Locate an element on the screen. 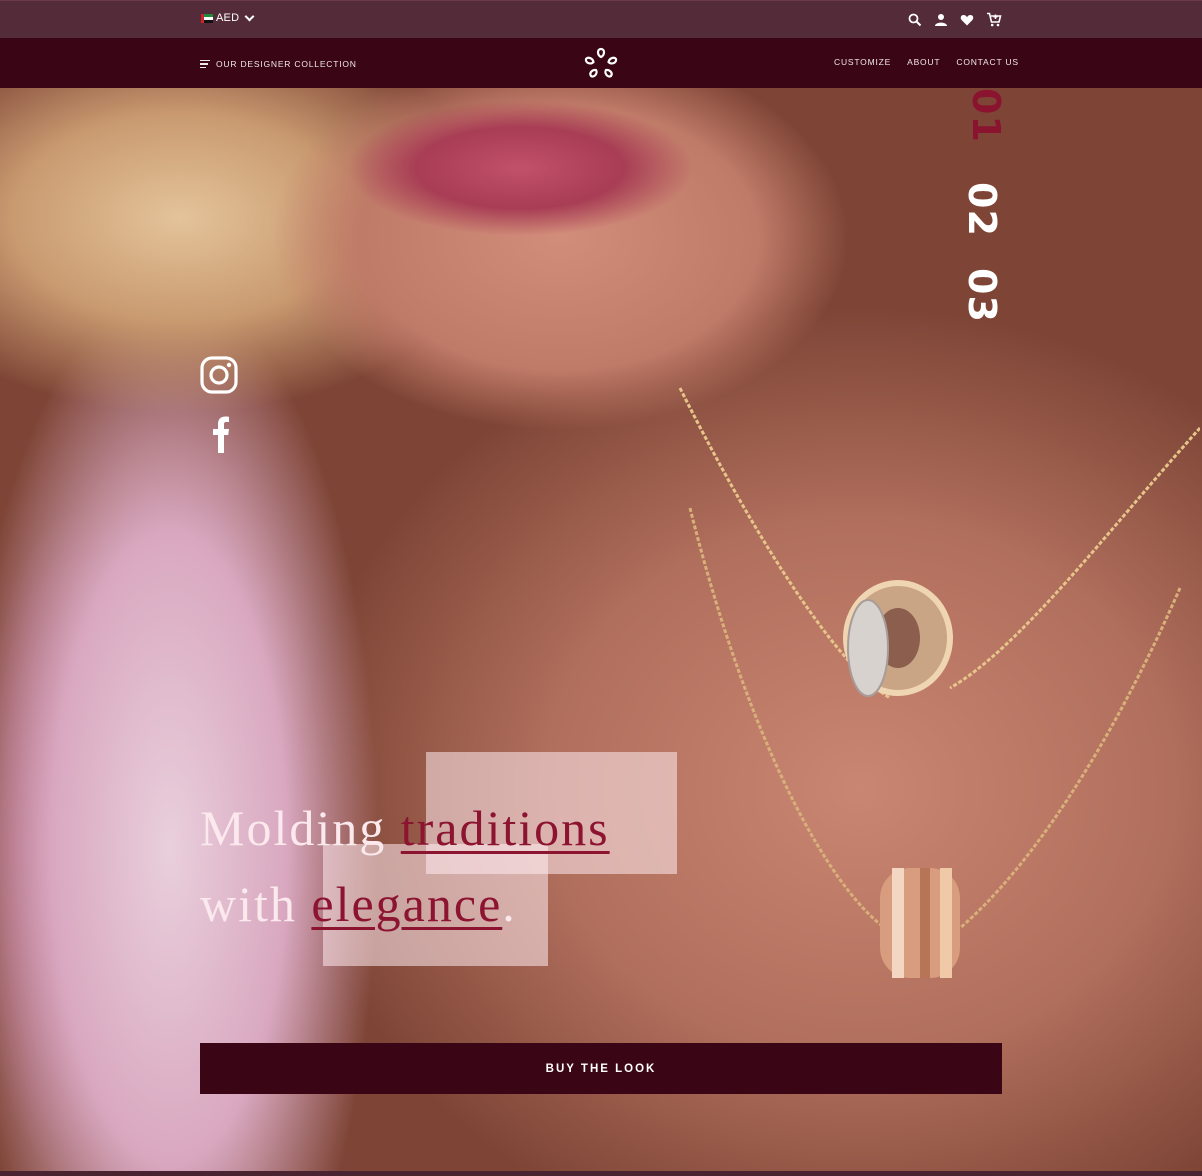 The height and width of the screenshot is (1176, 1202). nav-links: CUSTOMIZE ABOUT CONTACT US is located at coordinates (926, 62).